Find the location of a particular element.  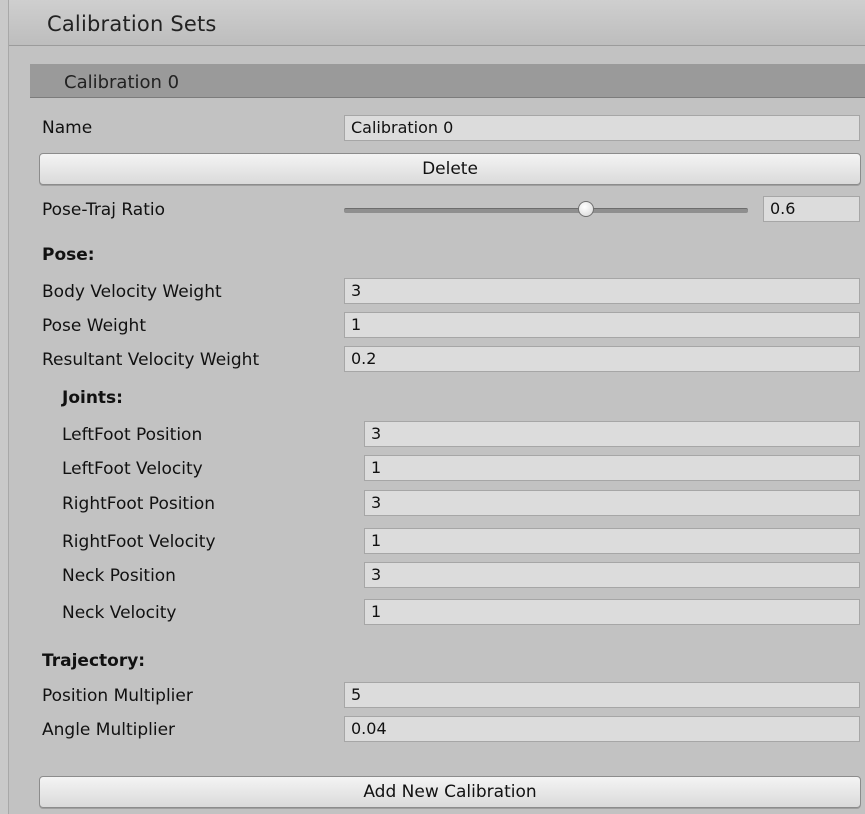

trajectory-heading: Trajectory: is located at coordinates (94, 661).